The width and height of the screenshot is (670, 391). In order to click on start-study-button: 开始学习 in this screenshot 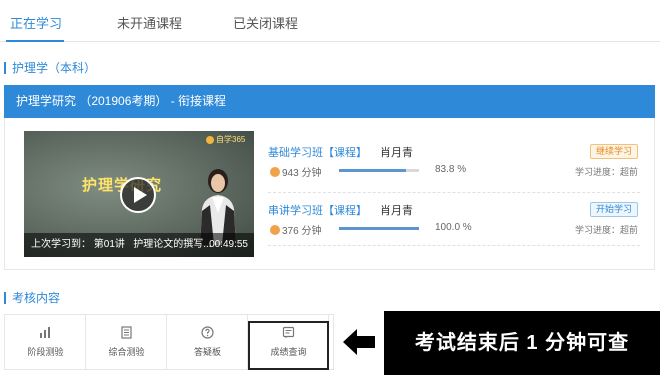, I will do `click(613, 209)`.